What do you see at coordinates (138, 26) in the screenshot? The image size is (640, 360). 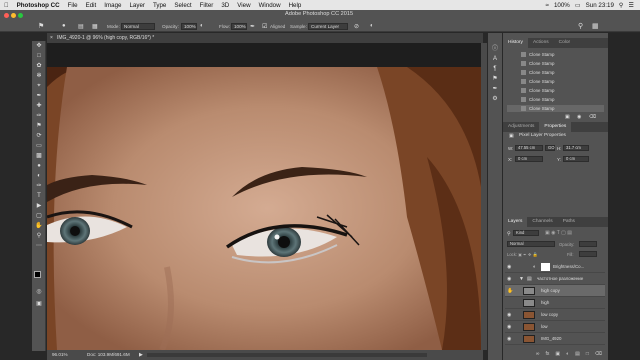 I see `mode-select: Normal` at bounding box center [138, 26].